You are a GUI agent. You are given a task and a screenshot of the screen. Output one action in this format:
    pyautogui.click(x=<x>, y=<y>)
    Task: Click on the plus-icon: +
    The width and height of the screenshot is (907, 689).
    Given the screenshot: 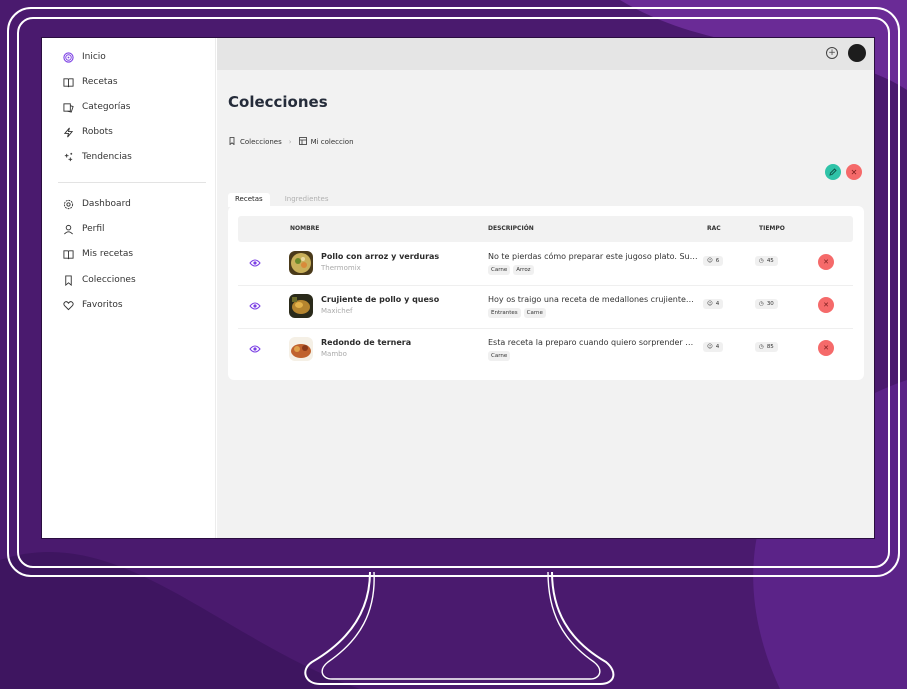 What is the action you would take?
    pyautogui.click(x=832, y=52)
    